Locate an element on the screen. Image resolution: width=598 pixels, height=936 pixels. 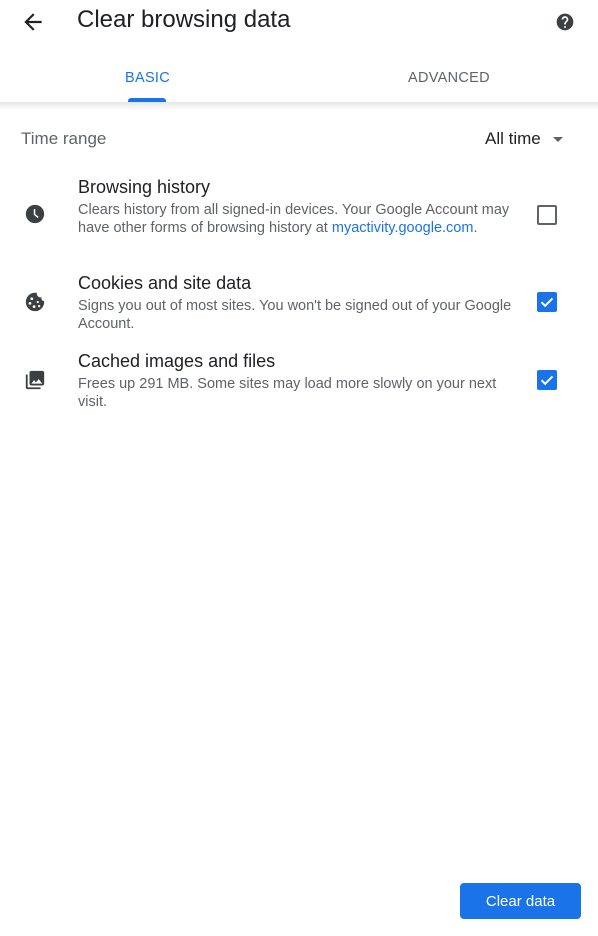
page-title: Clear browsing data is located at coordinates (184, 19).